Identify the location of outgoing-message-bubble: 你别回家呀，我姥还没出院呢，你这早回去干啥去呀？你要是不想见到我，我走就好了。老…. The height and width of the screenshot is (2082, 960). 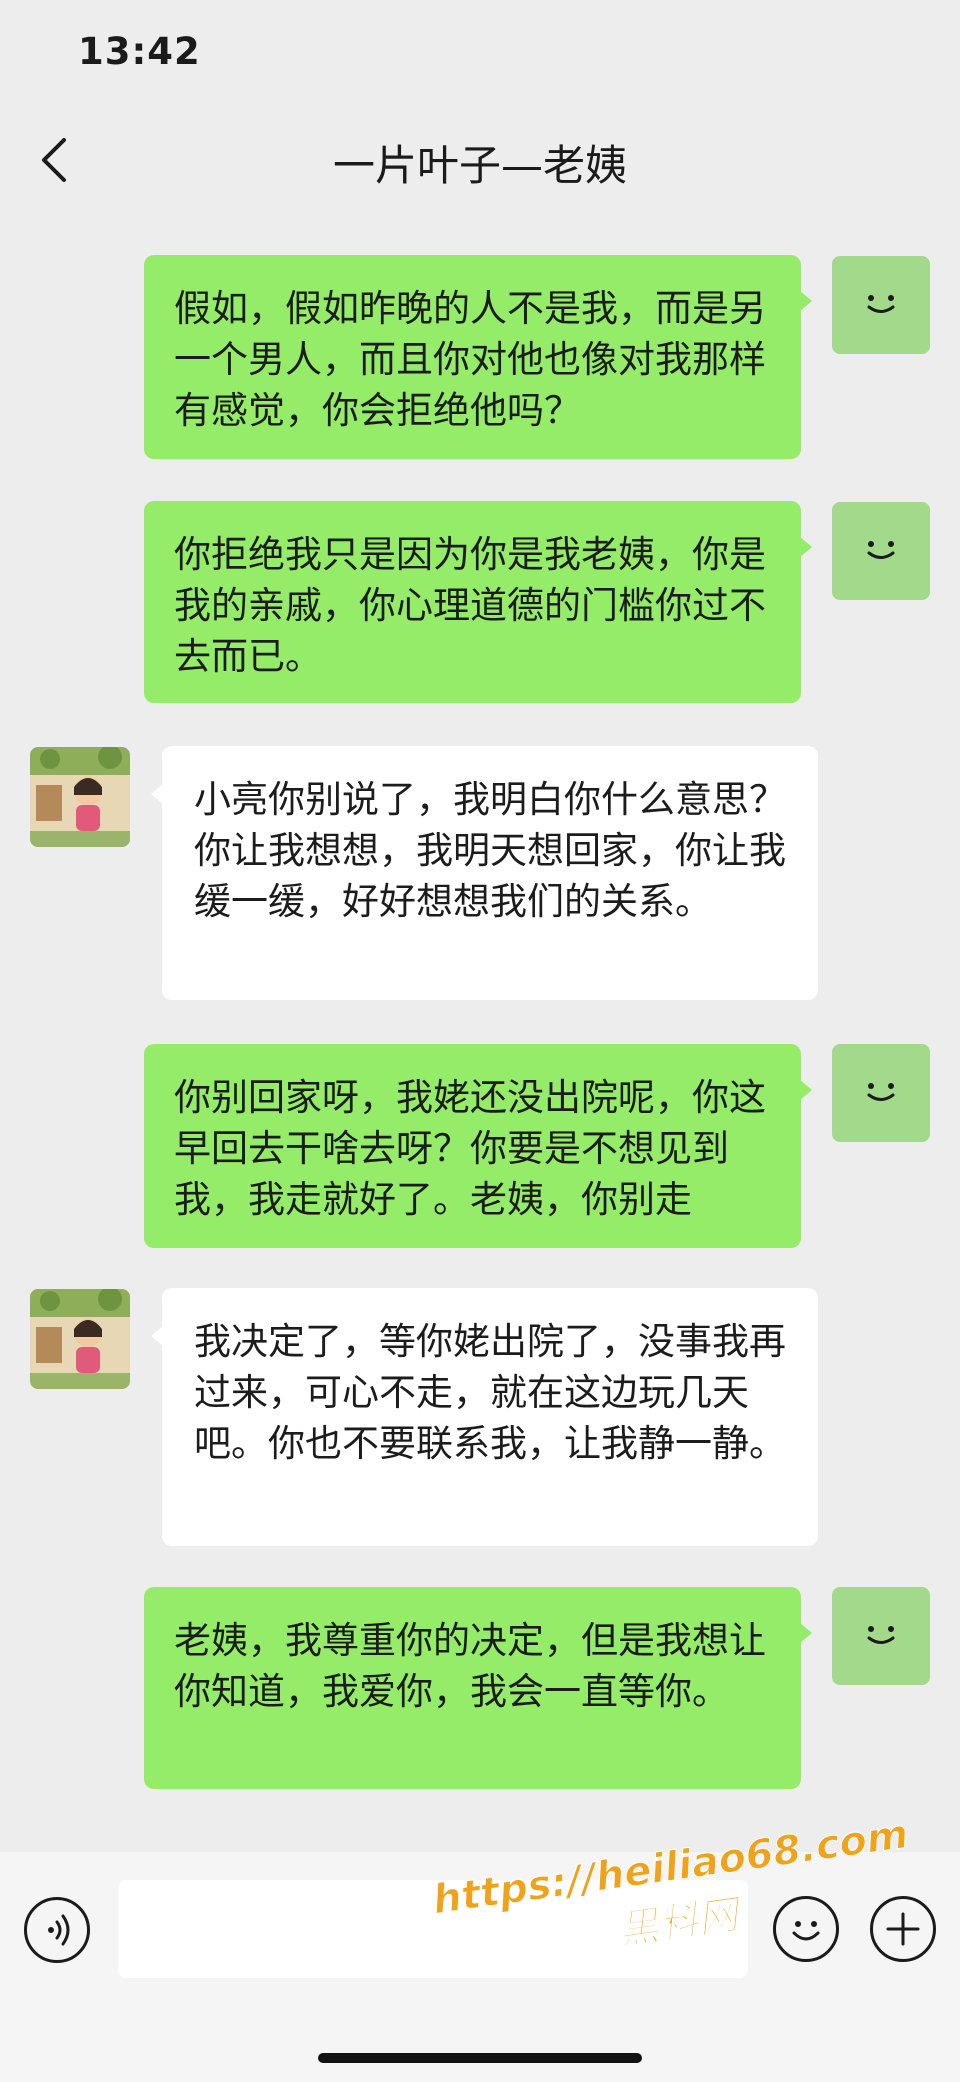
(478, 1146).